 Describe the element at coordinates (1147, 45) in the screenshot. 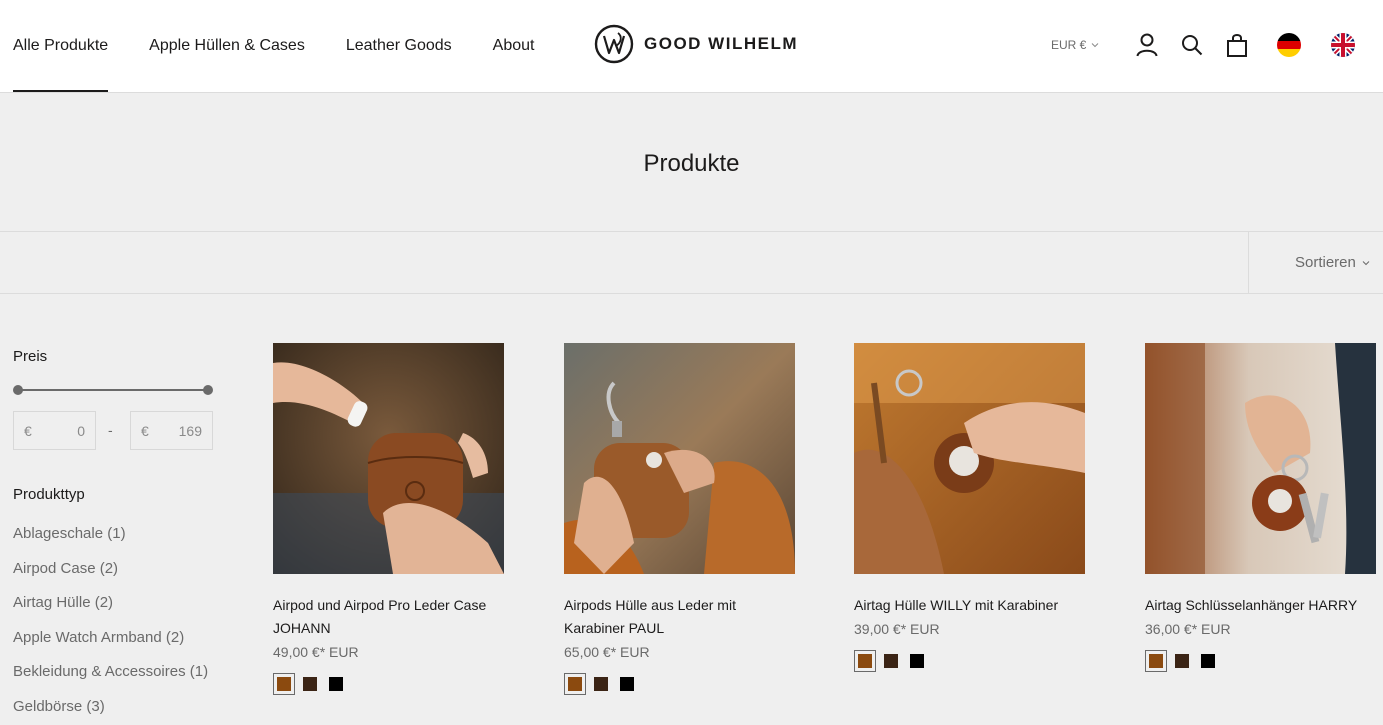

I see `account-icon` at that location.